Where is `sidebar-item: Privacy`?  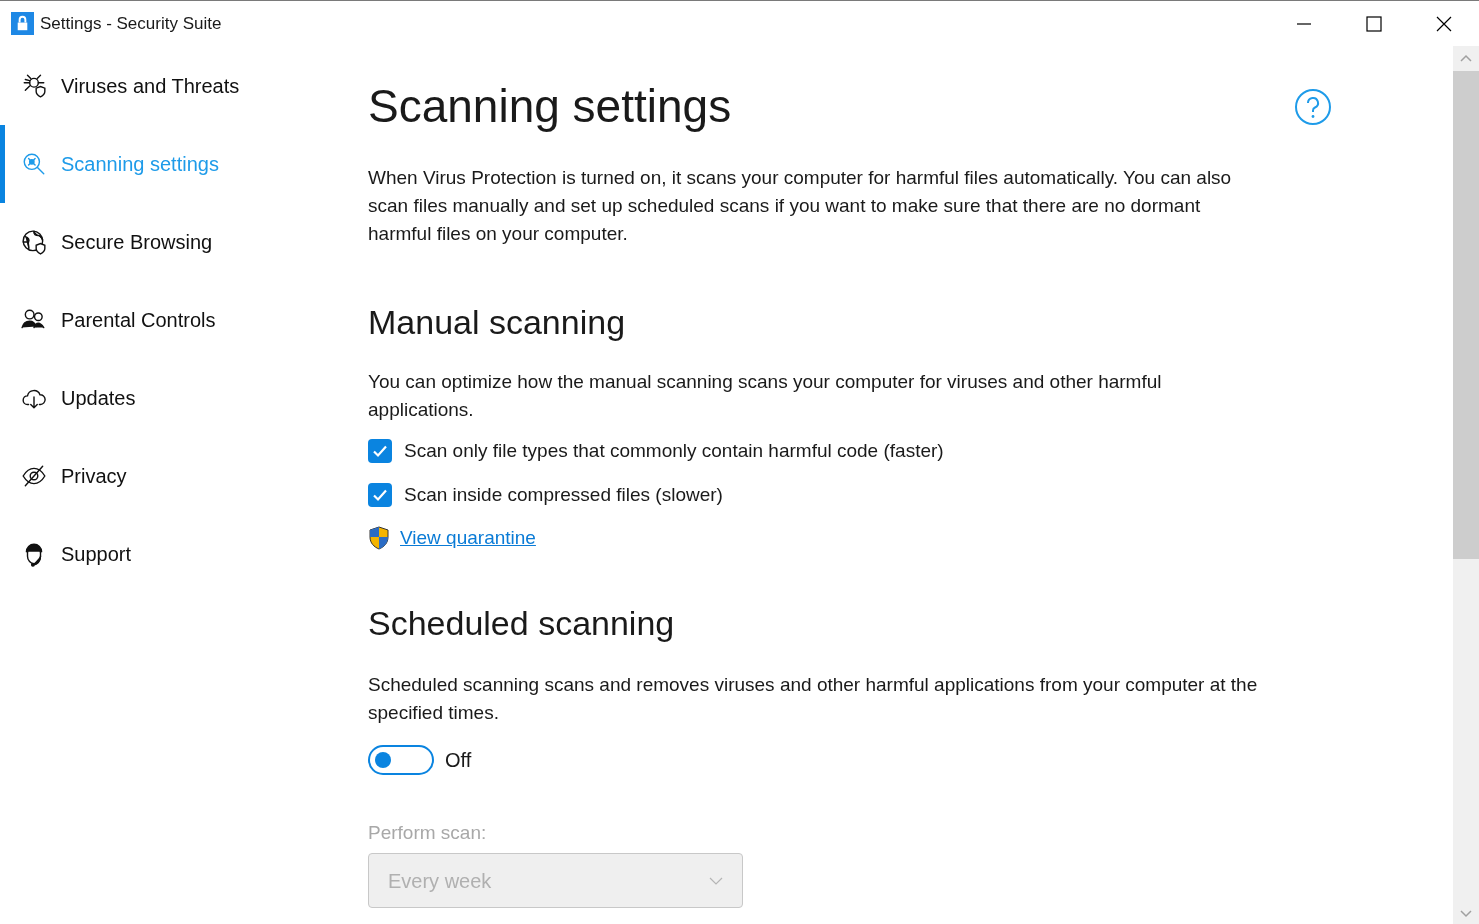
sidebar-item: Privacy is located at coordinates (165, 476).